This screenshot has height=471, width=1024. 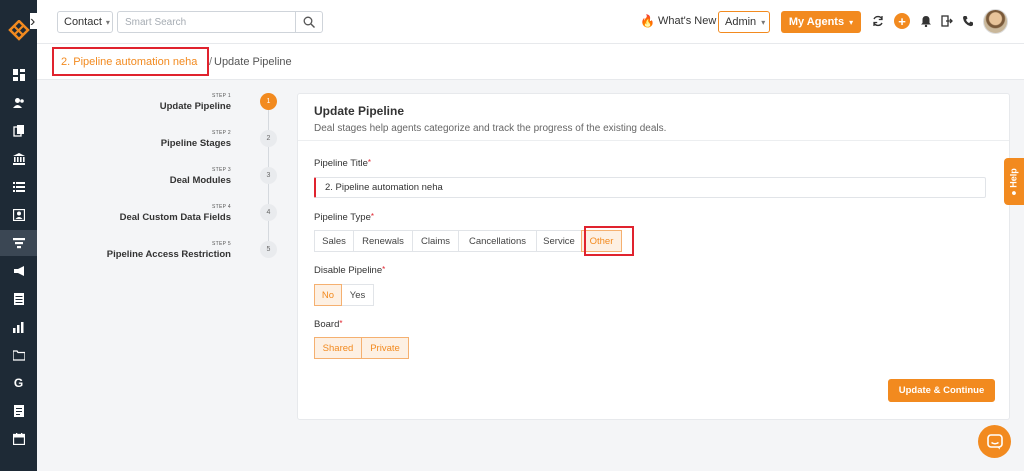 I want to click on google-icon: G, so click(x=18, y=383).